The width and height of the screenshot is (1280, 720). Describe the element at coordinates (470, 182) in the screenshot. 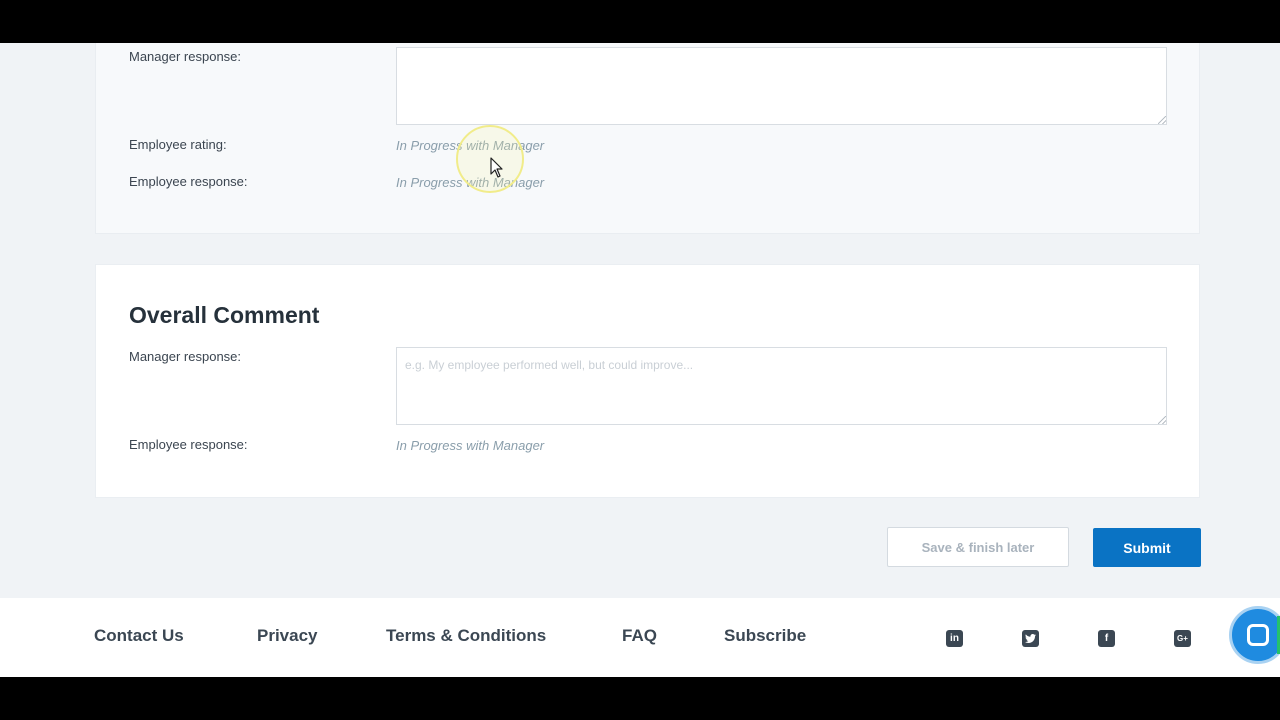

I see `employee-response-status: In Progress with Manager` at that location.